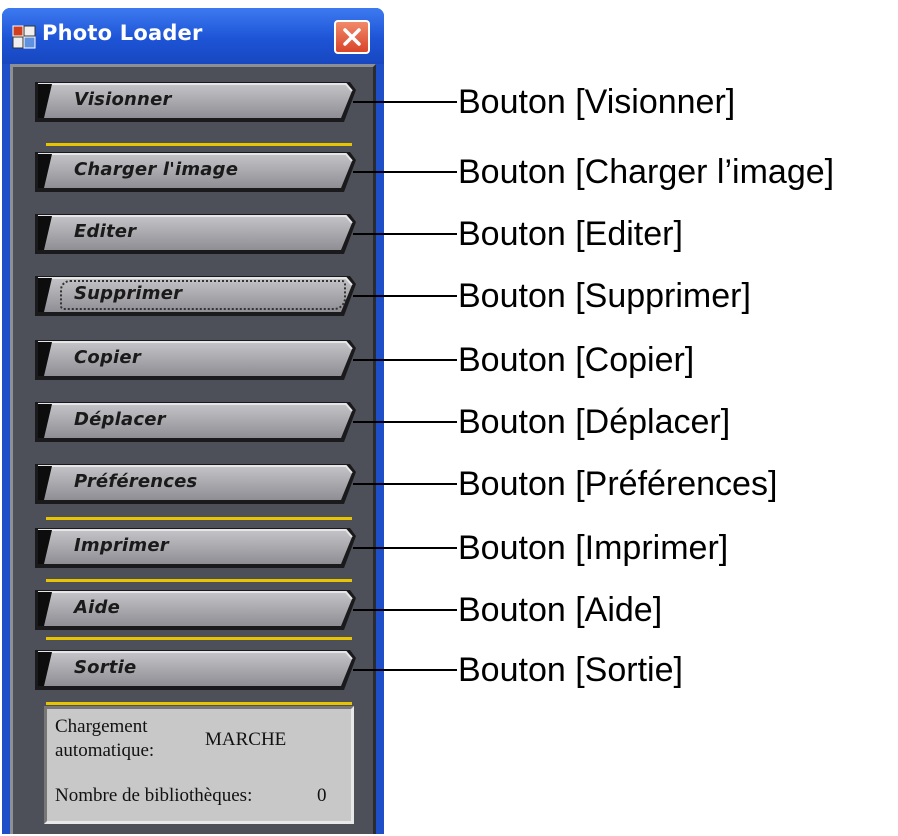 This screenshot has height=836, width=898. I want to click on auto-load-label: Chargement, so click(101, 726).